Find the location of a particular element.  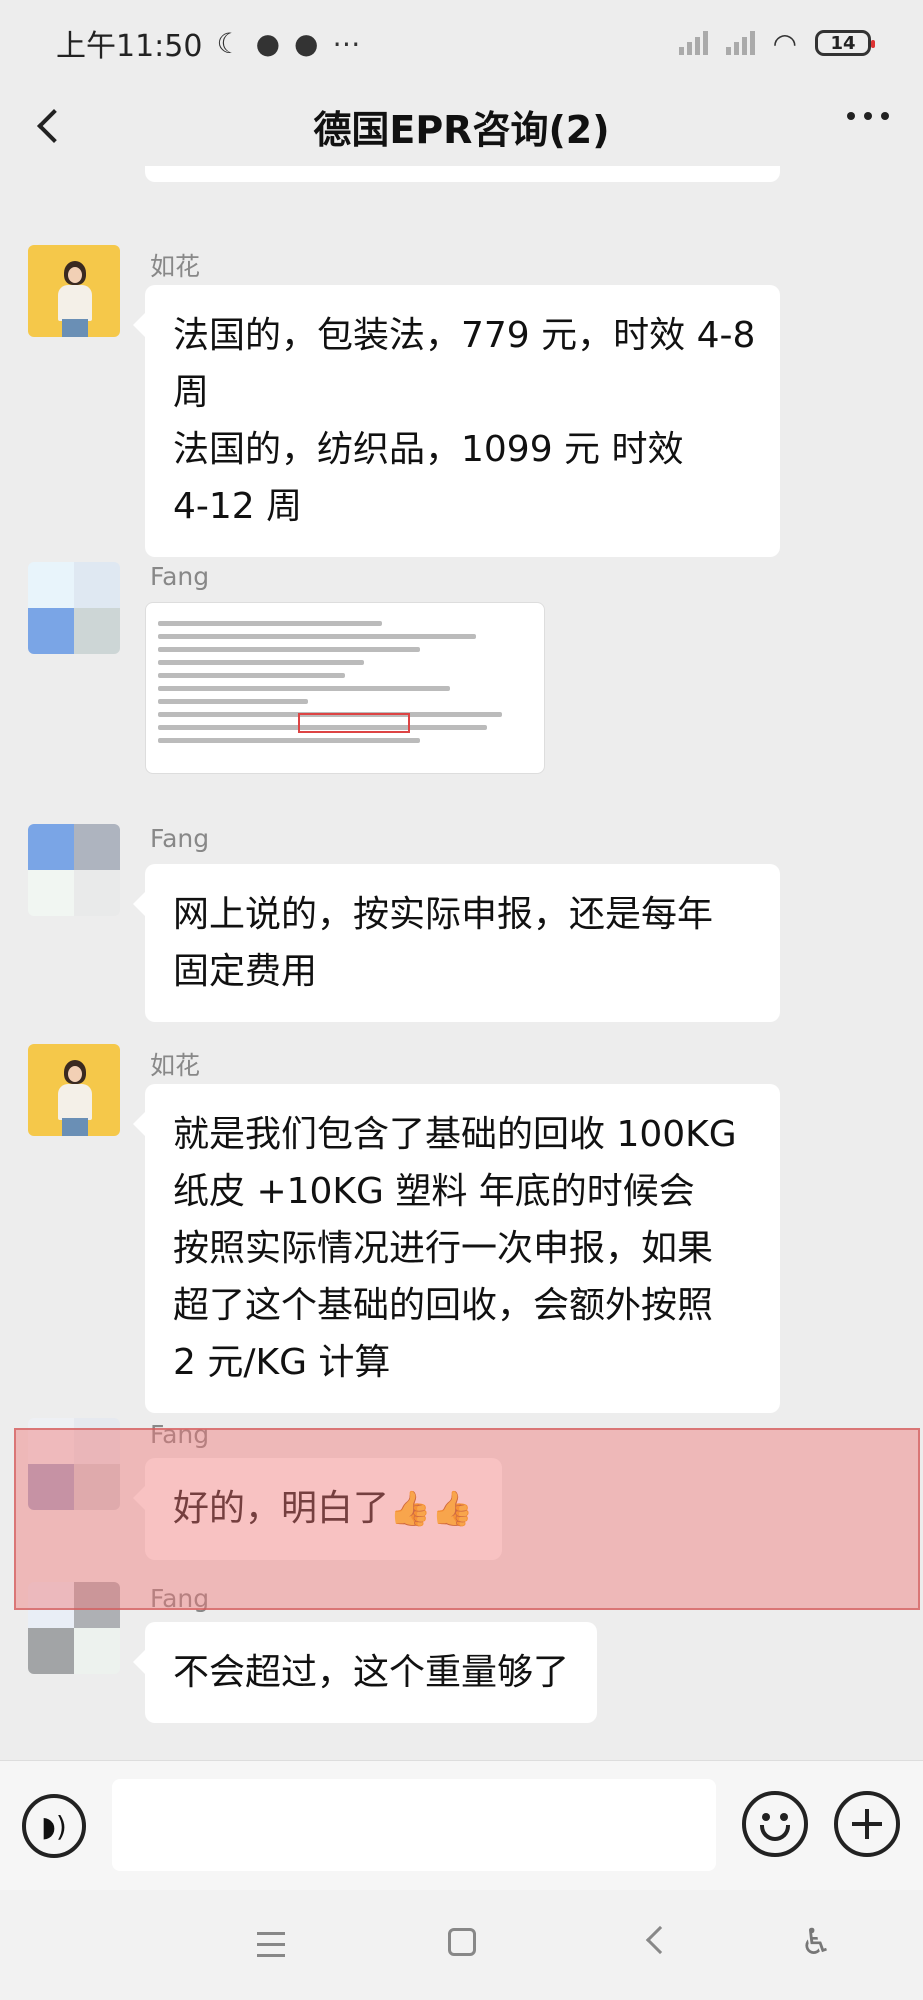

more-horizontal-icon is located at coordinates (851, 116).